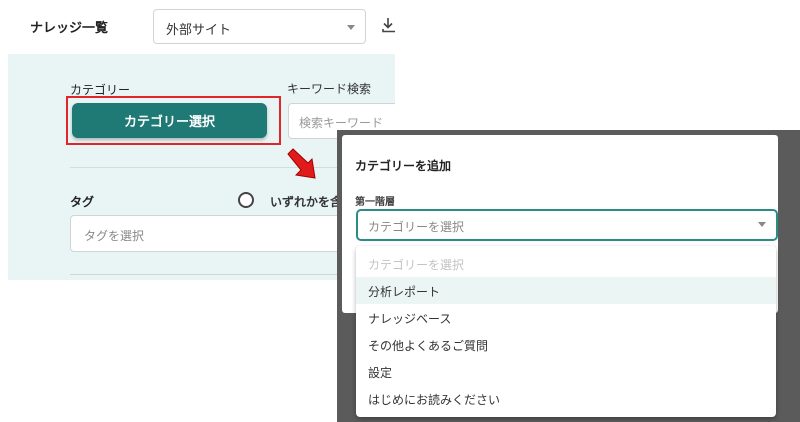  What do you see at coordinates (380, 373) in the screenshot?
I see `option-label: 設定` at bounding box center [380, 373].